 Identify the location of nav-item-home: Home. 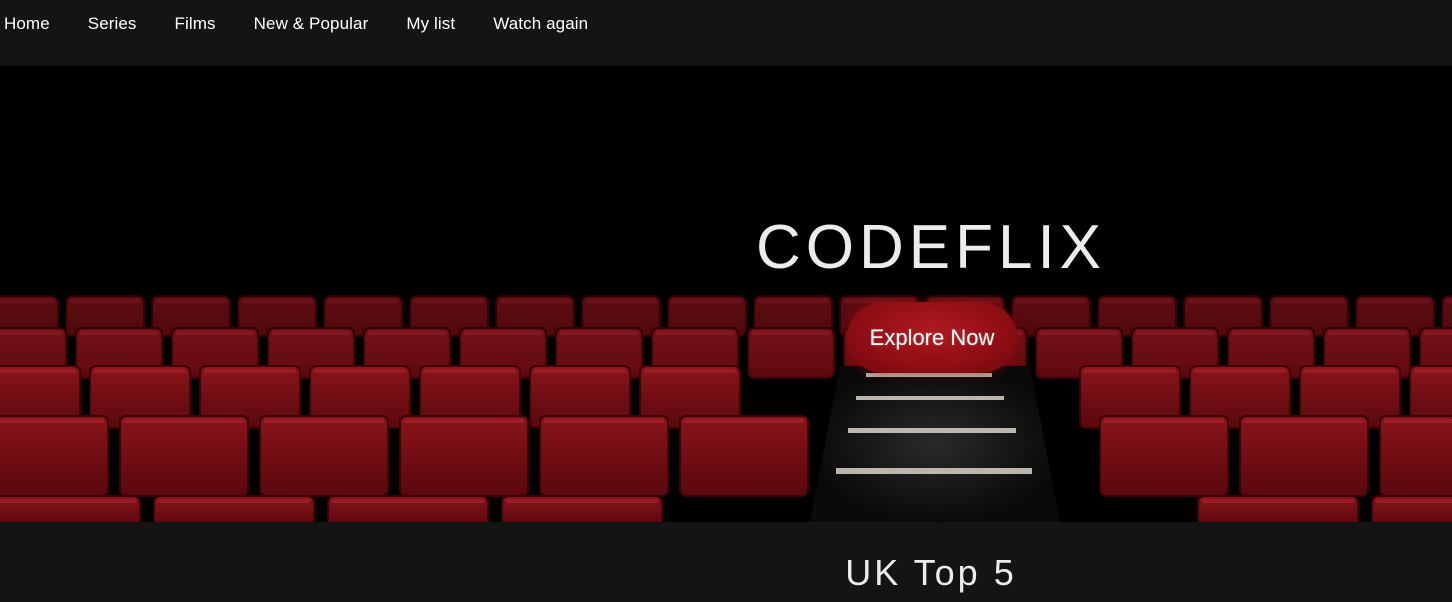
(27, 24).